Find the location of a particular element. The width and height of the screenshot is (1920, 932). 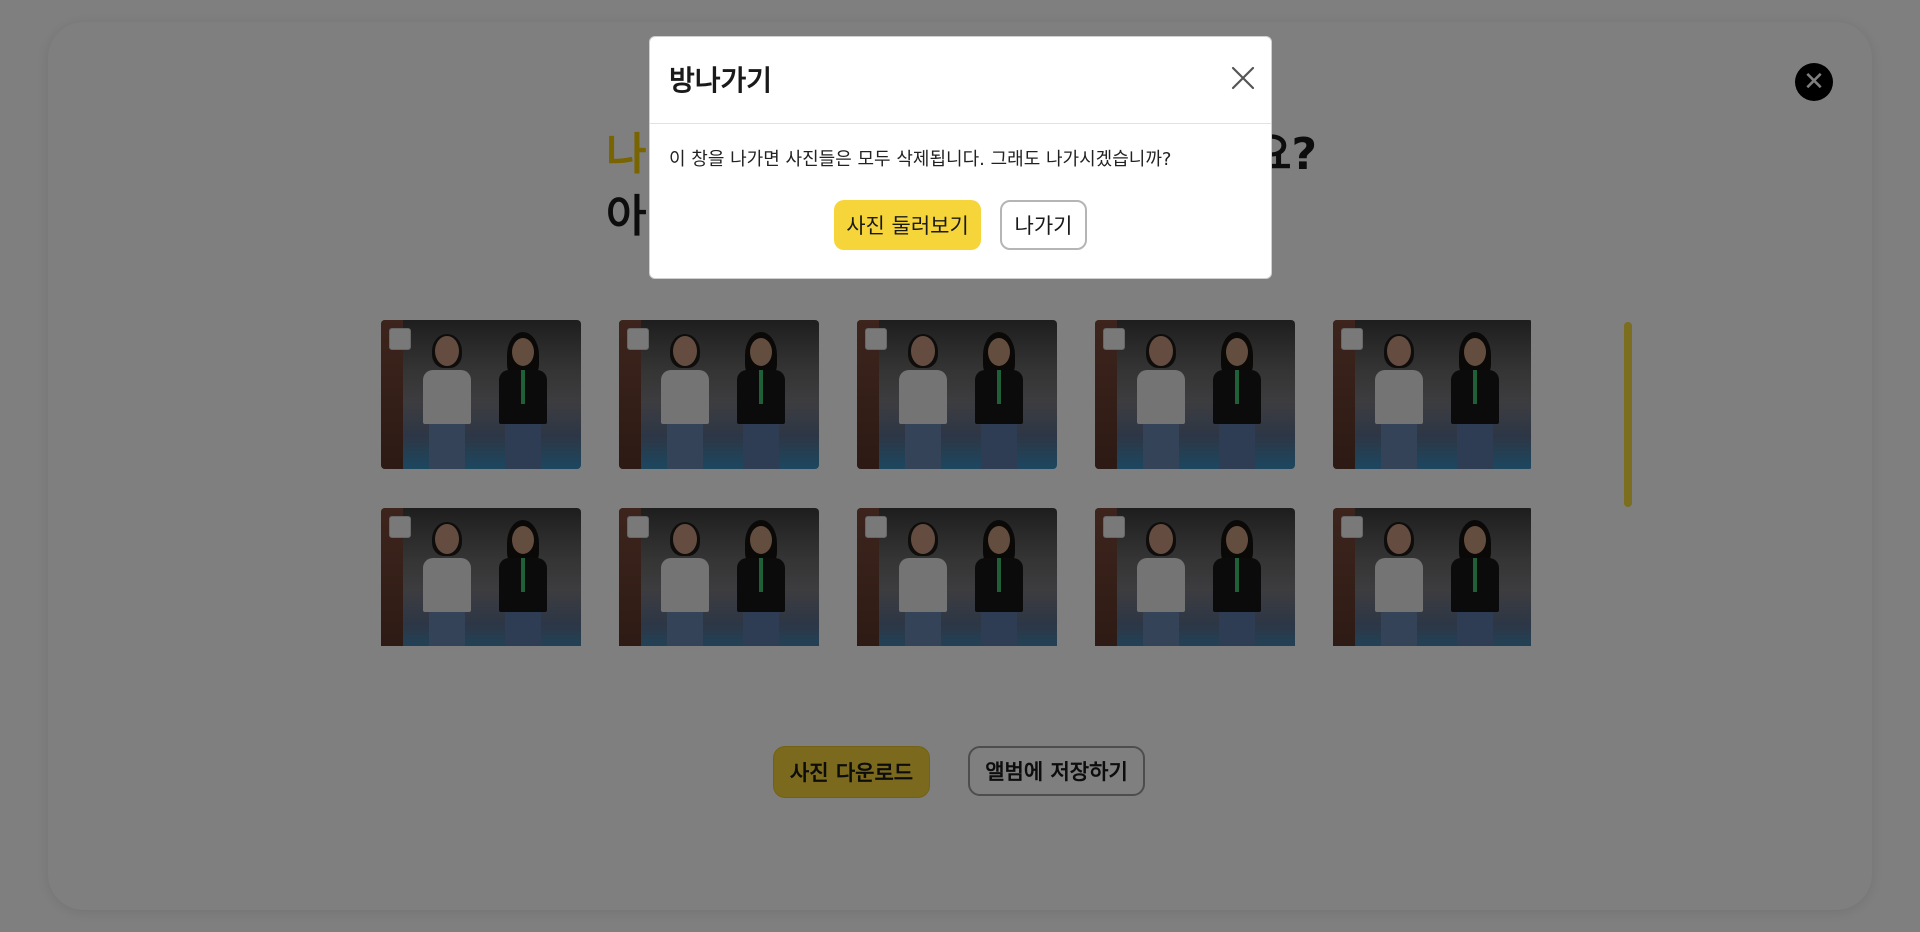

dialog-message: 이 창을 나가면 사진들은 모두 삭제됩니다. 그래도 나가시겠습니까? is located at coordinates (920, 159).